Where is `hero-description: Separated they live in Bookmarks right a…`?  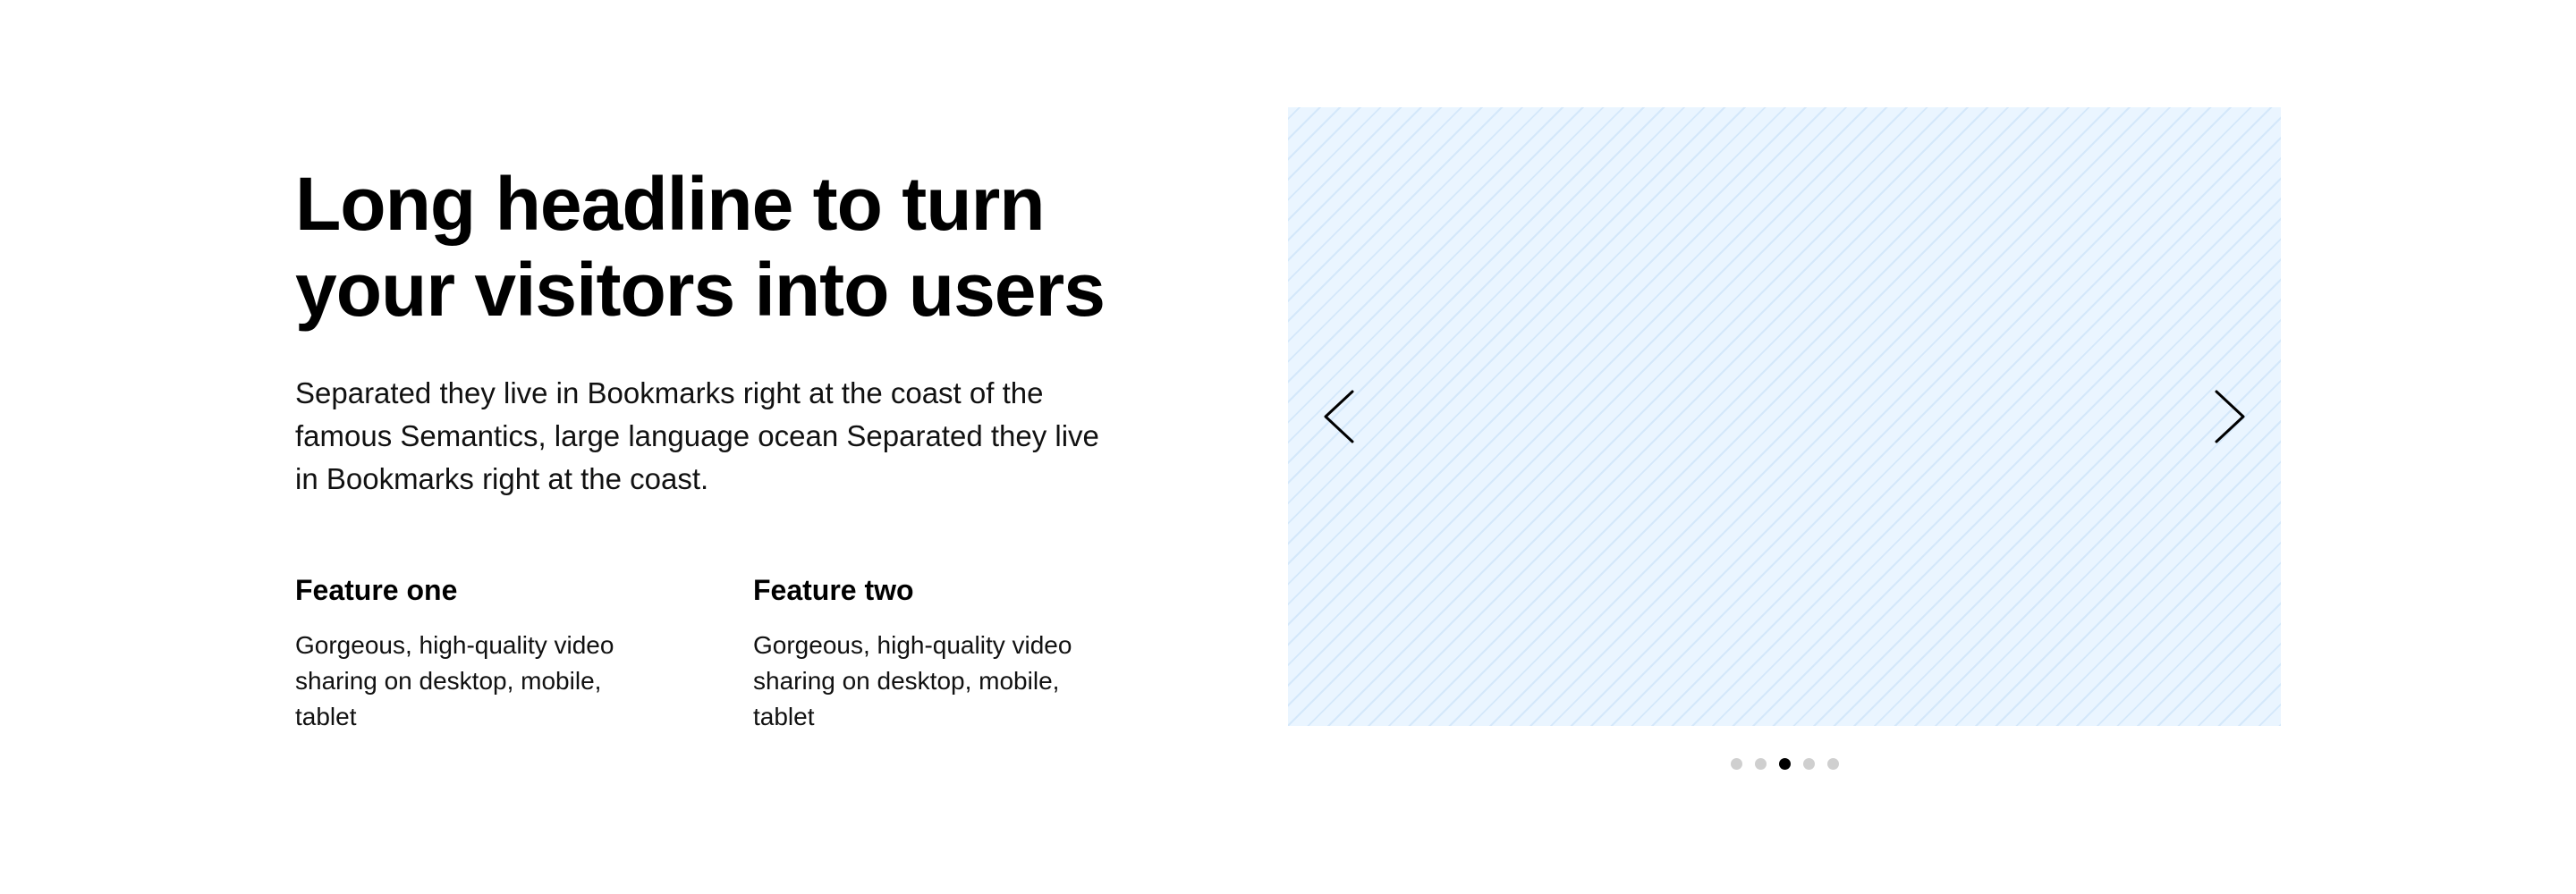 hero-description: Separated they live in Bookmarks right a… is located at coordinates (697, 435).